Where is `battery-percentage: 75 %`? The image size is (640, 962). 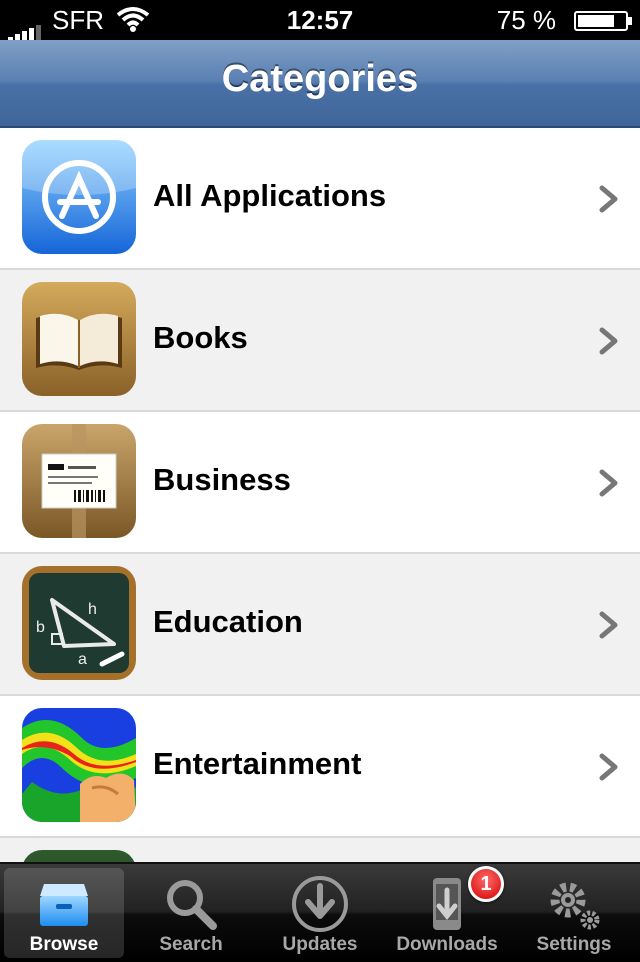
battery-percentage: 75 % is located at coordinates (526, 20).